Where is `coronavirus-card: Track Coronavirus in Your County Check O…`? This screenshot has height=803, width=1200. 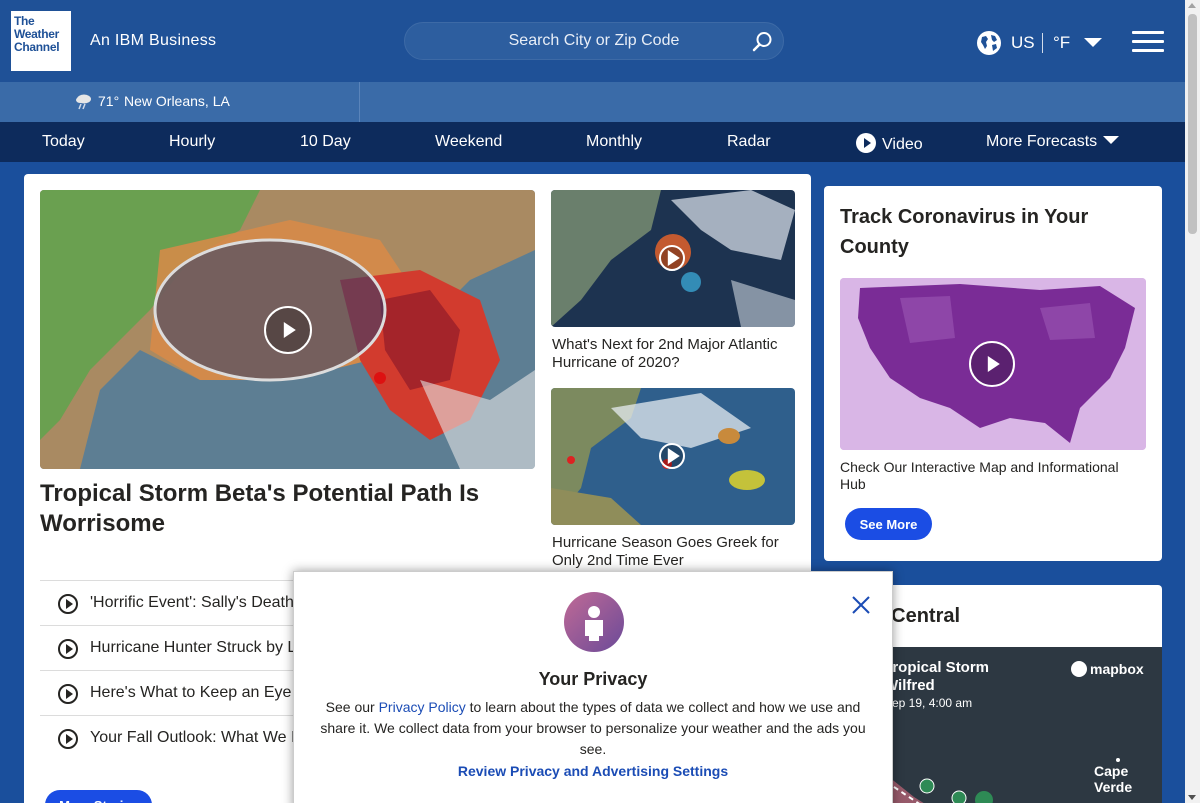 coronavirus-card: Track Coronavirus in Your County Check O… is located at coordinates (993, 373).